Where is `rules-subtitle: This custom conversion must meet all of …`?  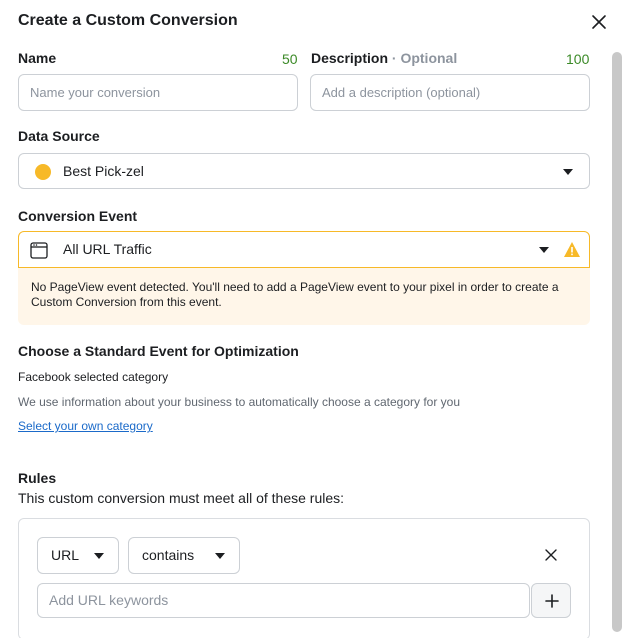 rules-subtitle: This custom conversion must meet all of … is located at coordinates (181, 498).